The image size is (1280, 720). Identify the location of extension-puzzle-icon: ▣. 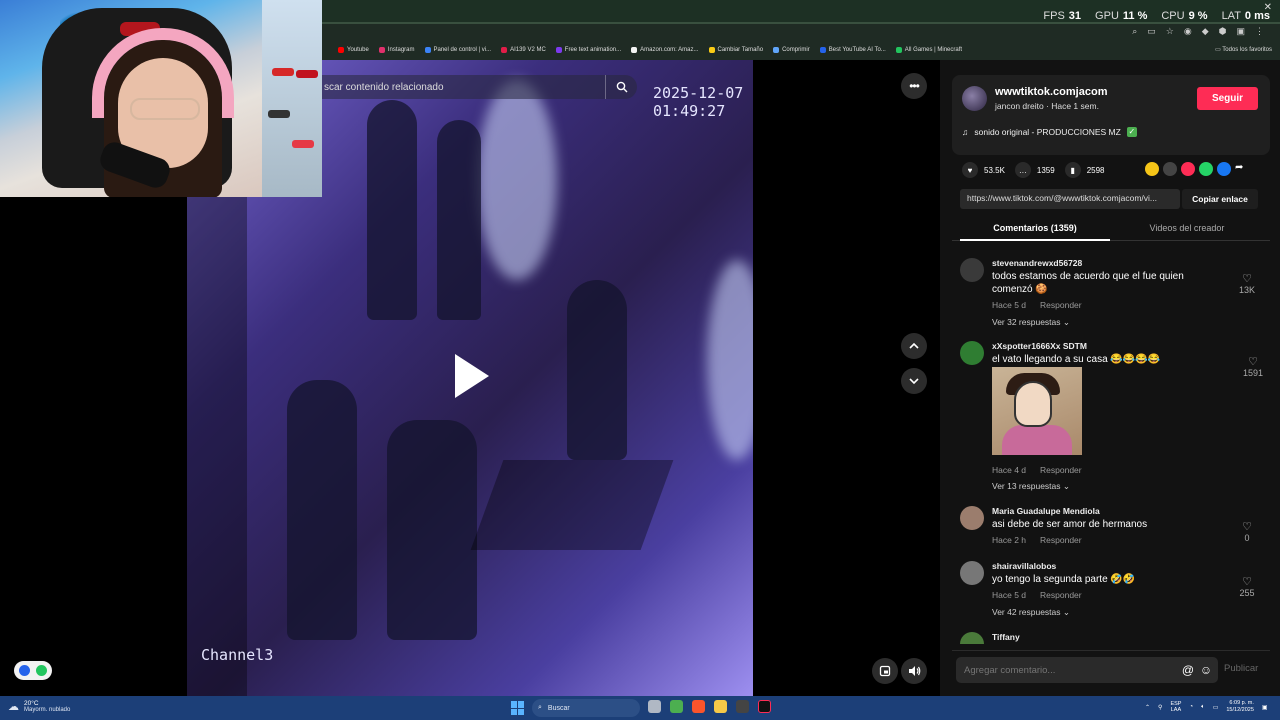
(1240, 31).